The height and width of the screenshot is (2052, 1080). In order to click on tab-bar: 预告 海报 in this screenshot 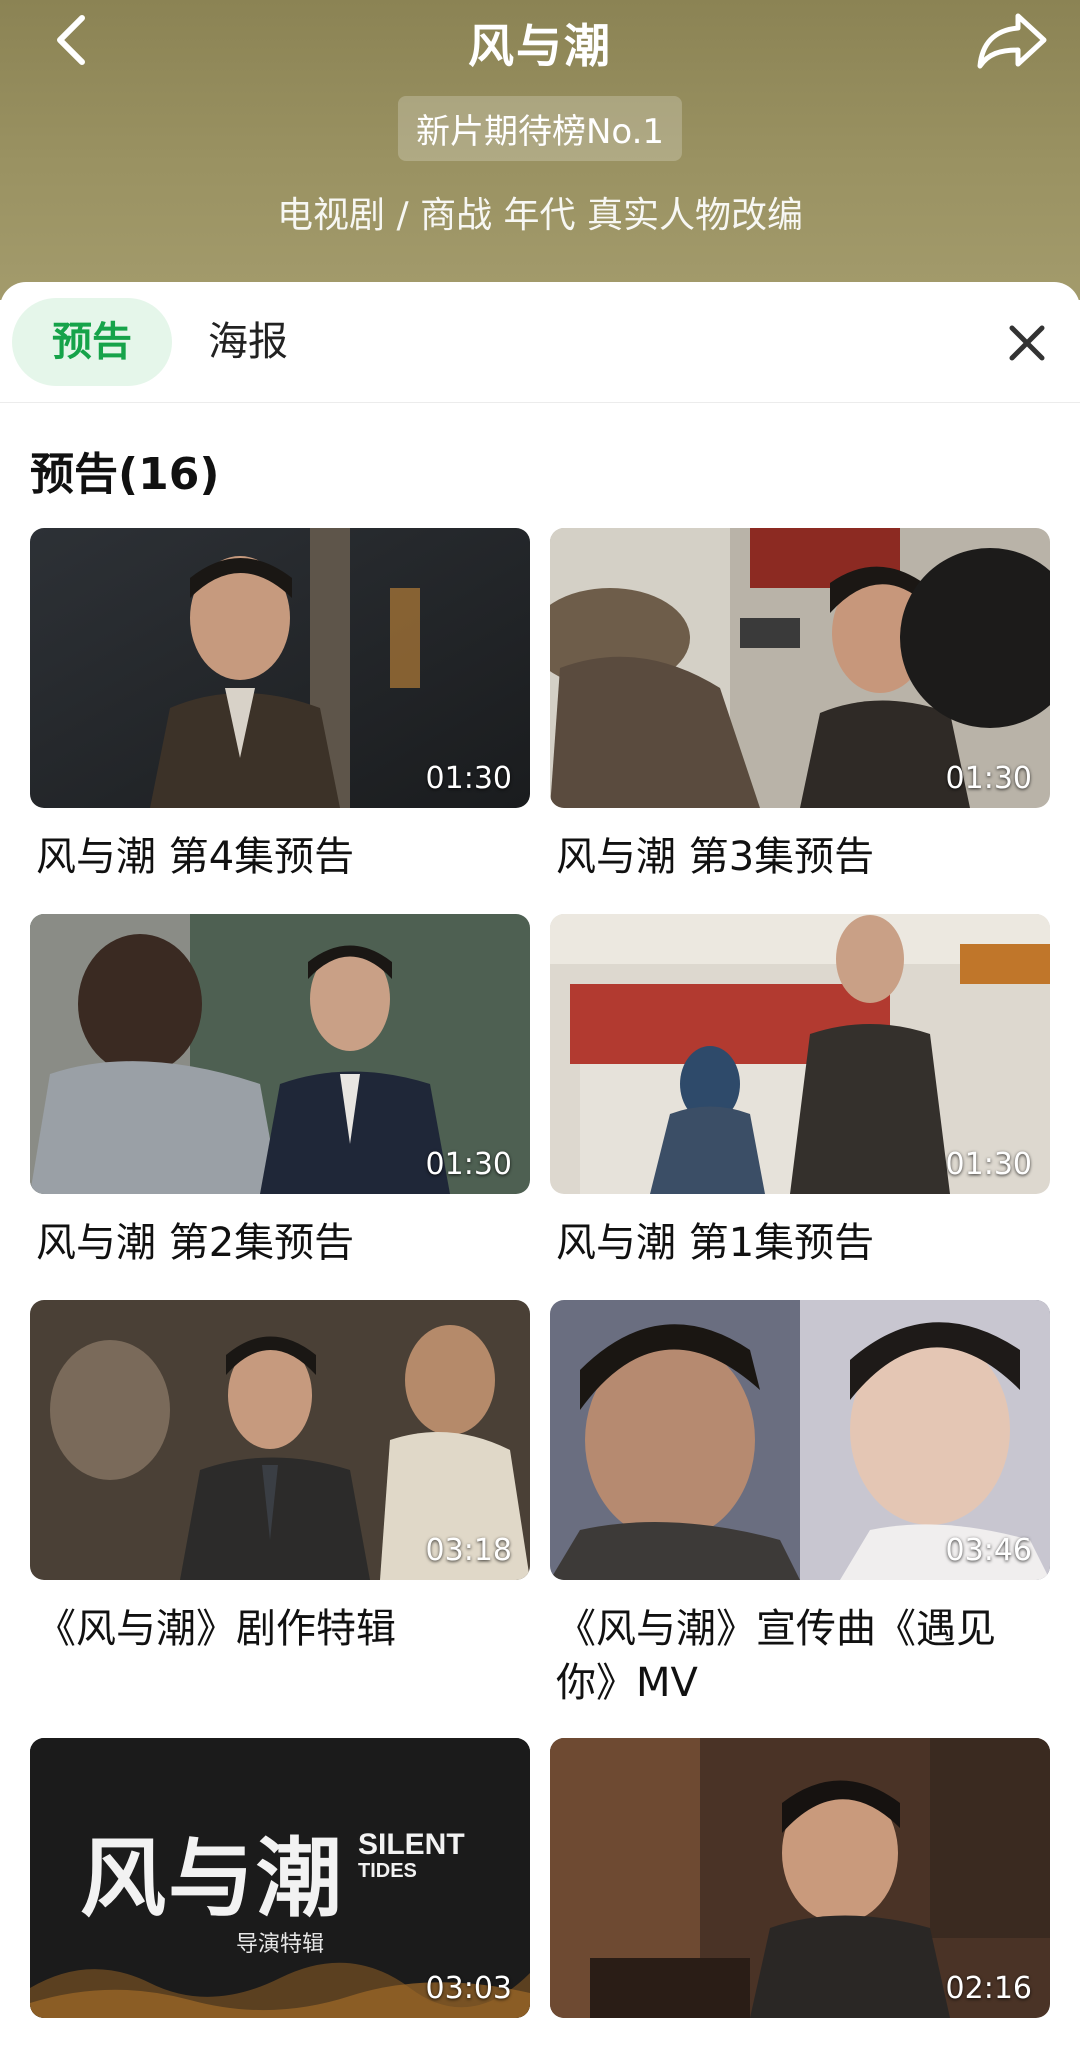, I will do `click(540, 342)`.